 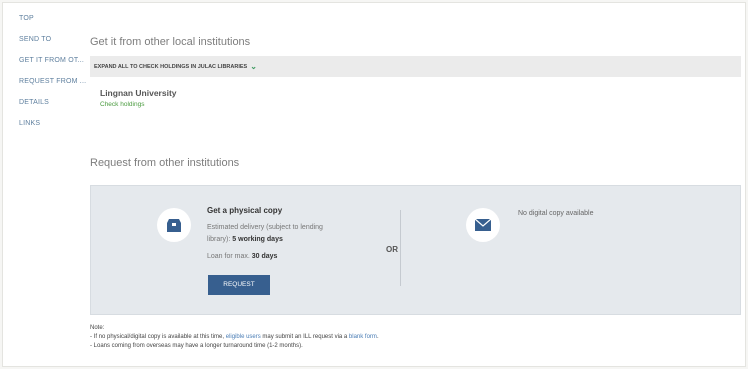 I want to click on or-label: OR, so click(x=392, y=249).